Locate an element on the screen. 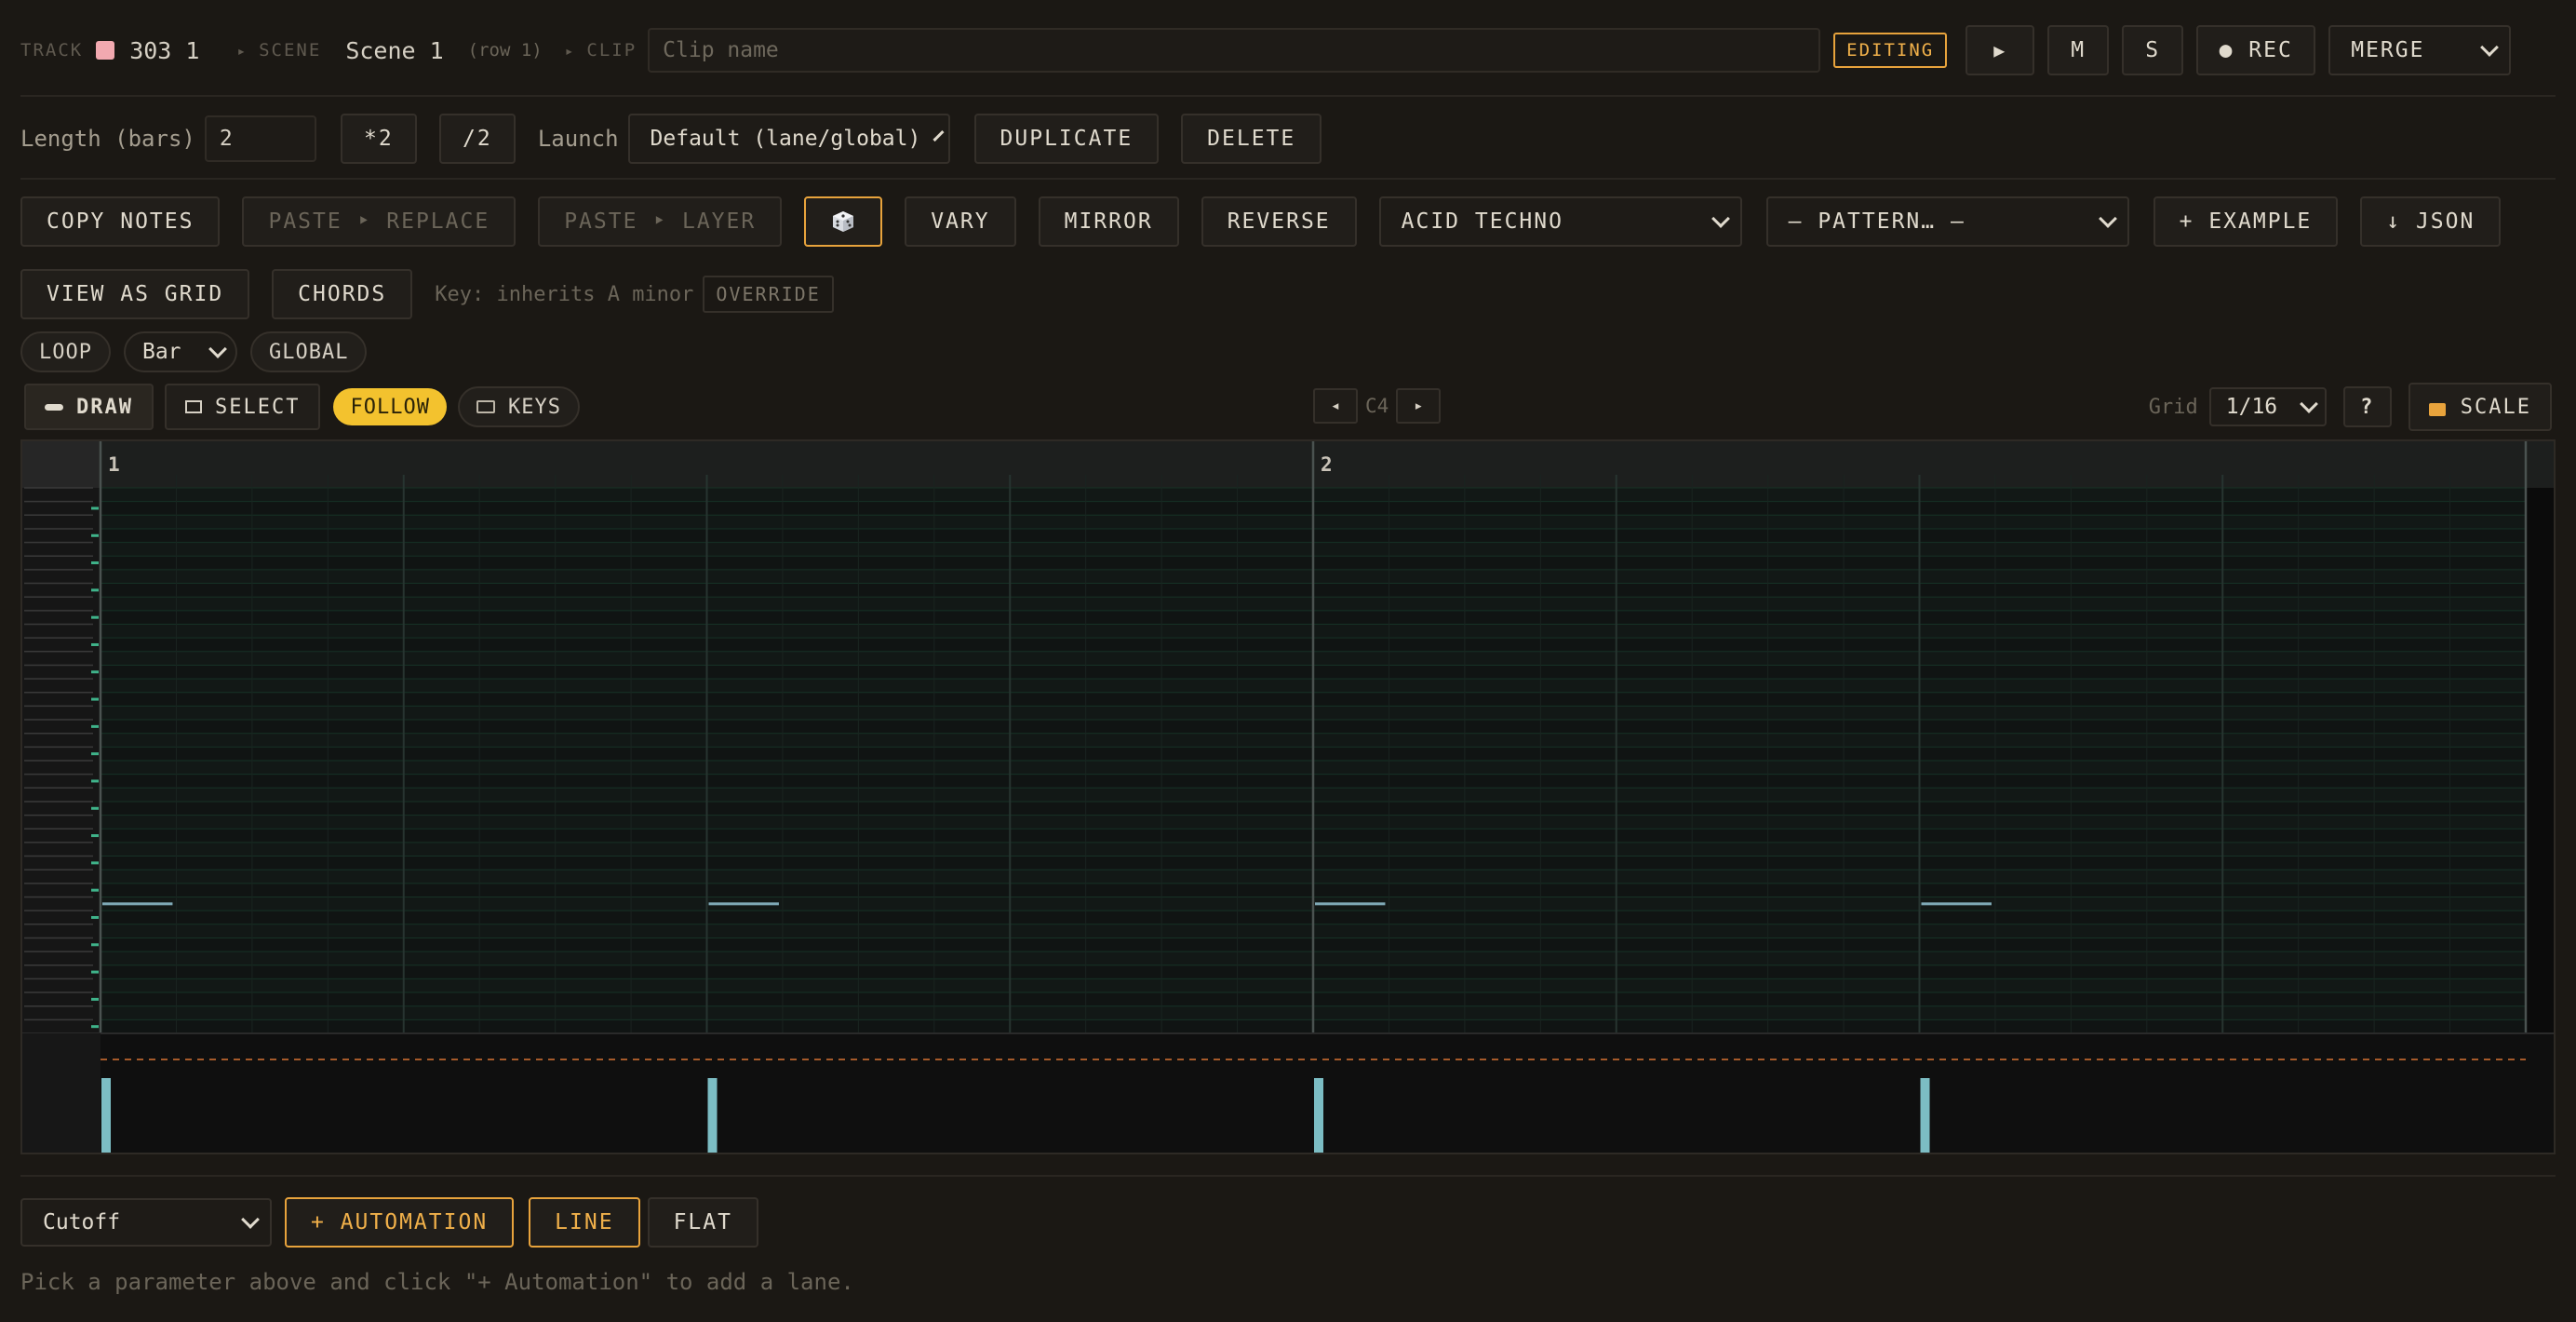  add-automation-button: + AUTOMATION is located at coordinates (400, 1222).